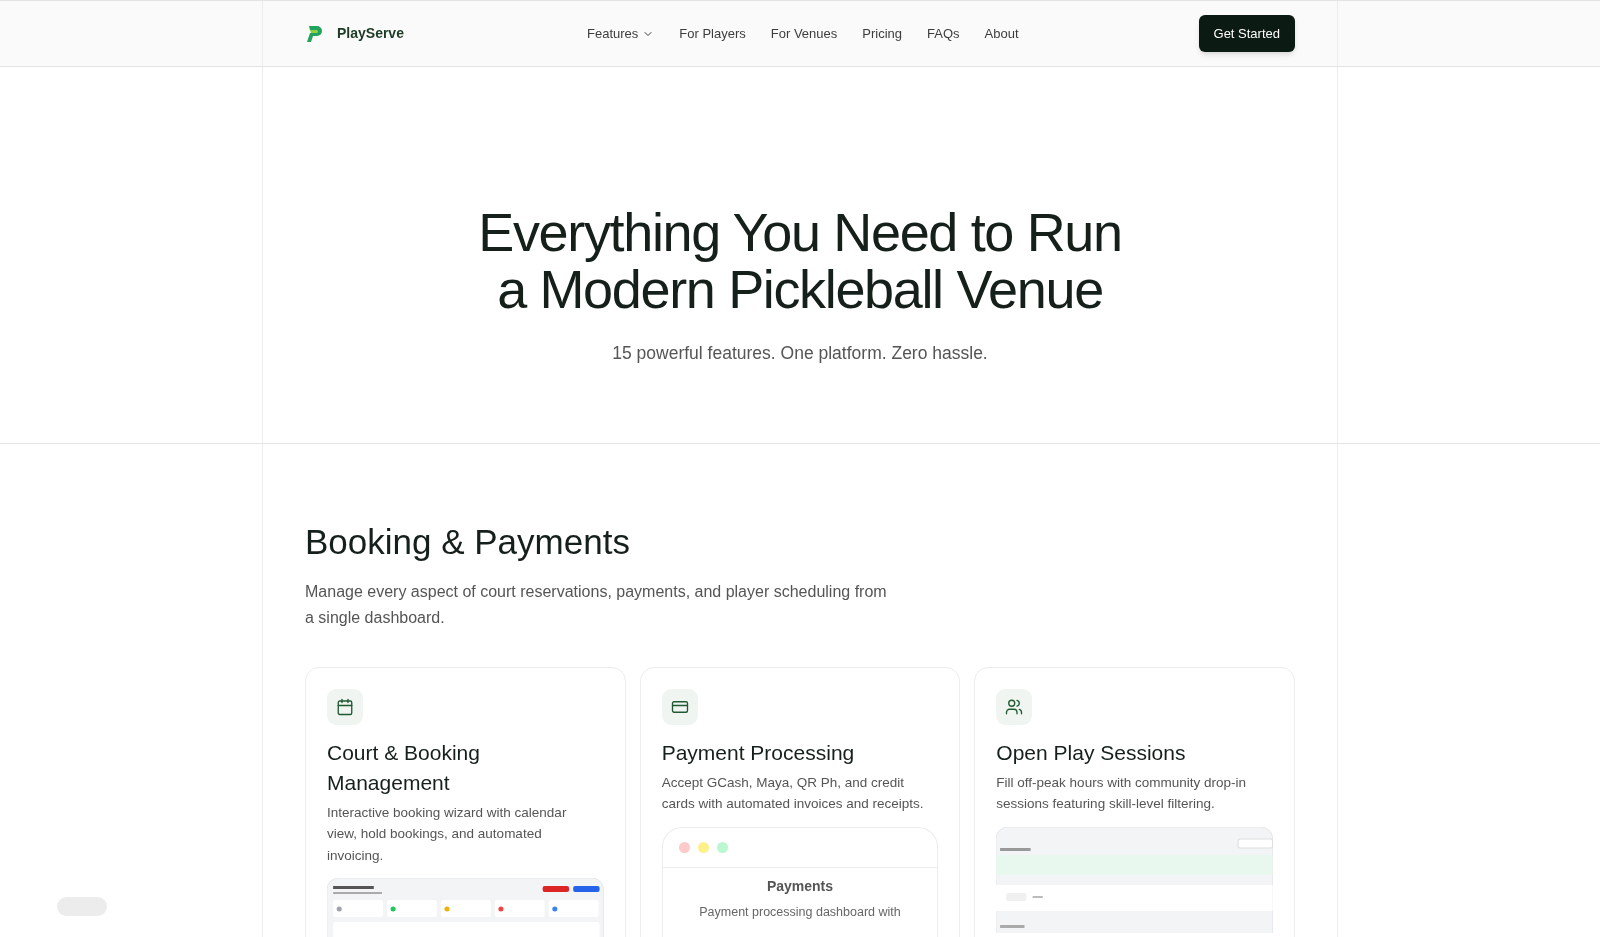 This screenshot has width=1600, height=937. Describe the element at coordinates (804, 33) in the screenshot. I see `nav-link: For Venues` at that location.